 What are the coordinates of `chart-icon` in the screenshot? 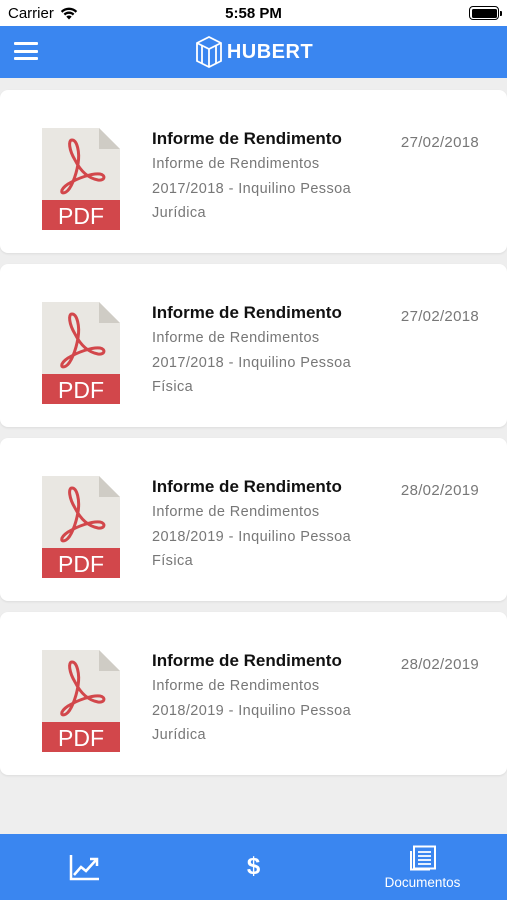 It's located at (84, 868).